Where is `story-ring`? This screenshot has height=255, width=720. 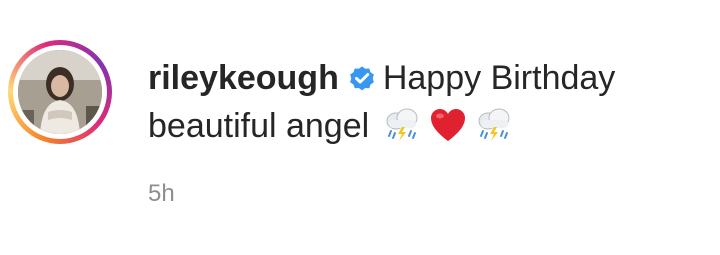
story-ring is located at coordinates (60, 92).